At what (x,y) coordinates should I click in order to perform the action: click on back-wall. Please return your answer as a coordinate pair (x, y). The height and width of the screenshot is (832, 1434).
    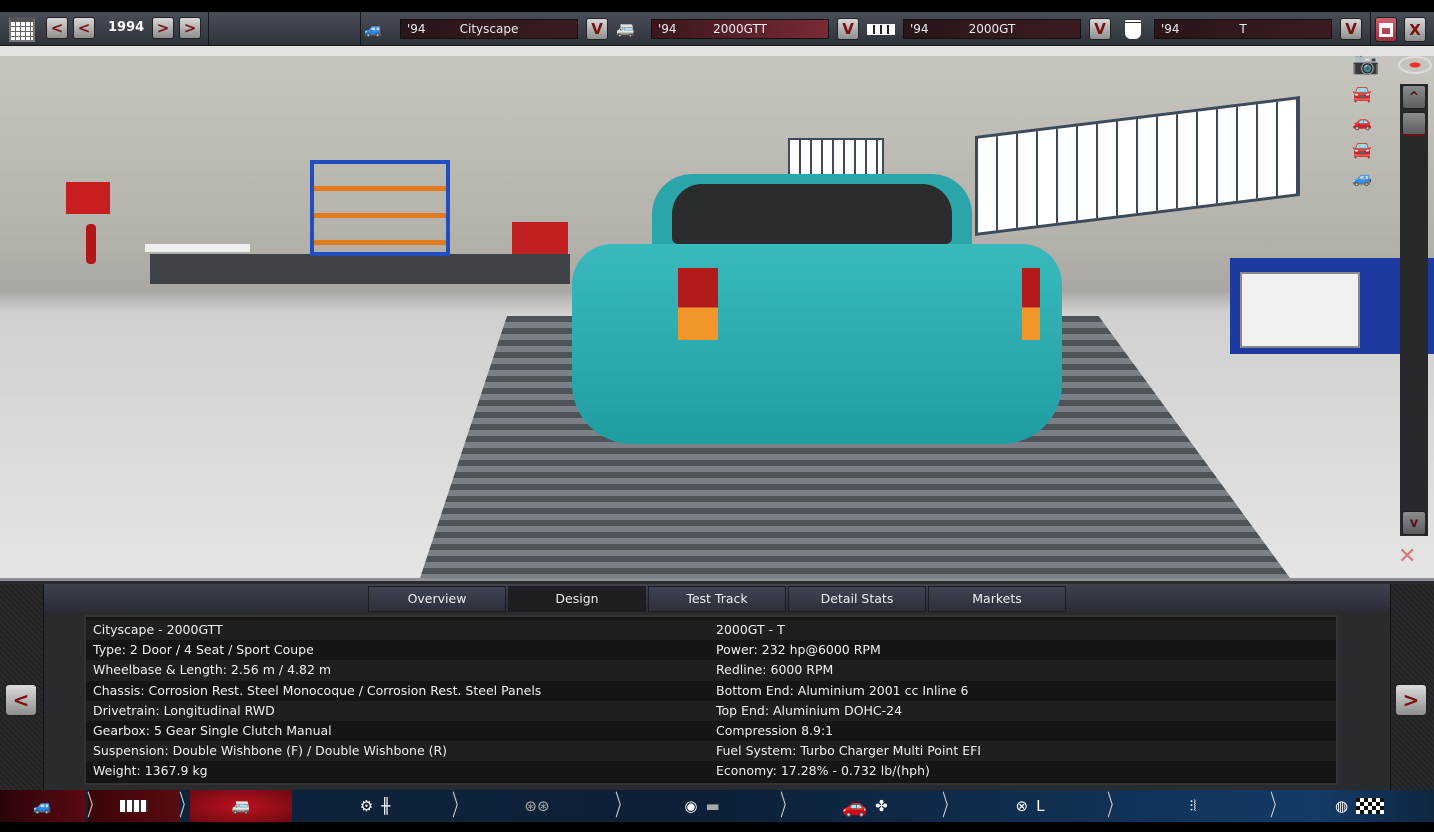
    Looking at the image, I should click on (717, 51).